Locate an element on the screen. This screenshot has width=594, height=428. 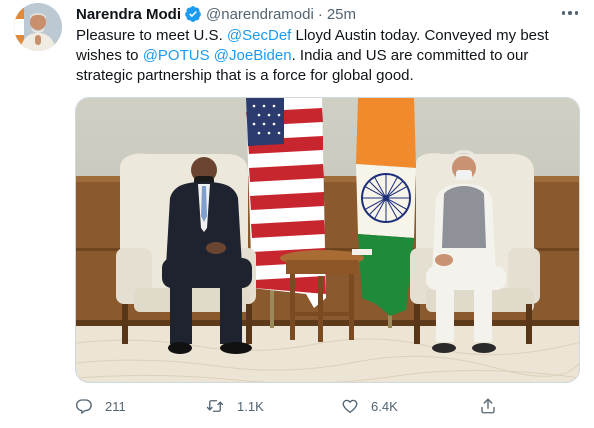
avatar is located at coordinates (38, 27).